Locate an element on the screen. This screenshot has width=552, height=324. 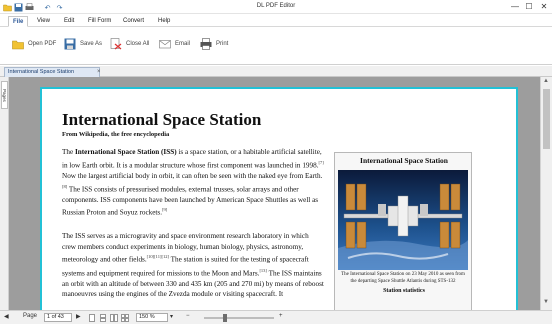
zoom-in-button: + is located at coordinates (281, 316).